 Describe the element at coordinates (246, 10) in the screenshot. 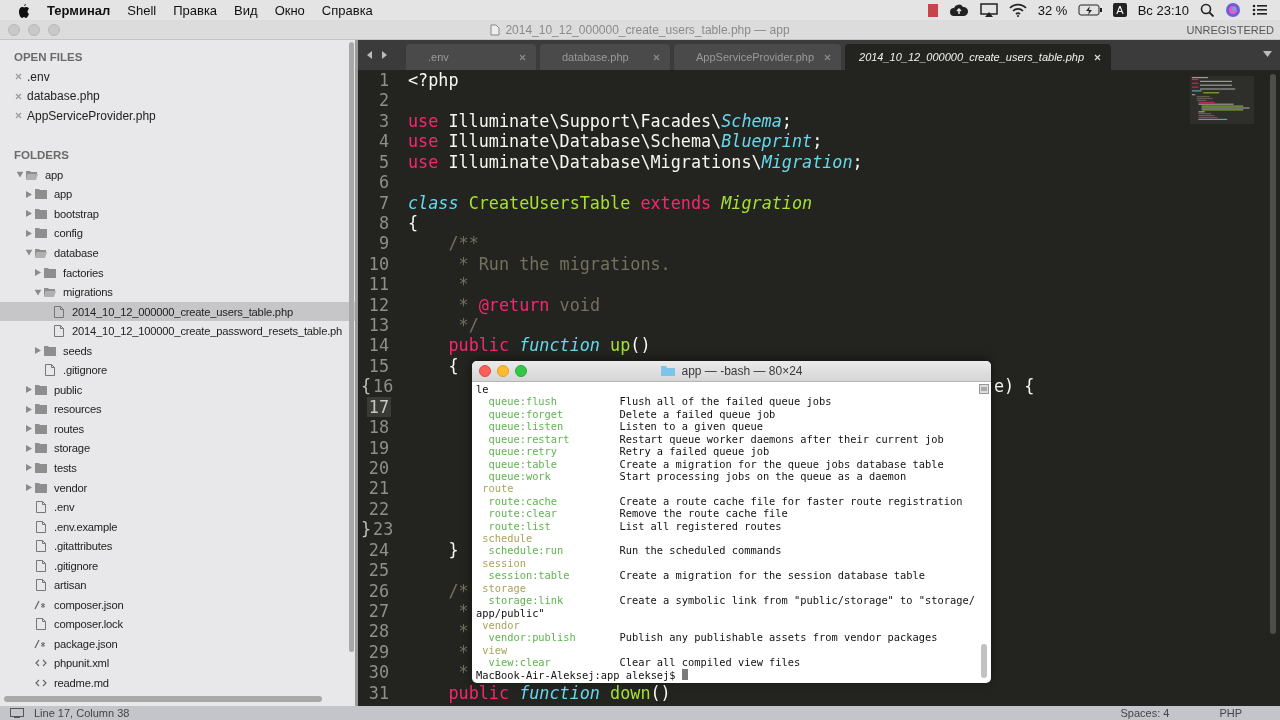

I see `menu-item: Вид` at that location.